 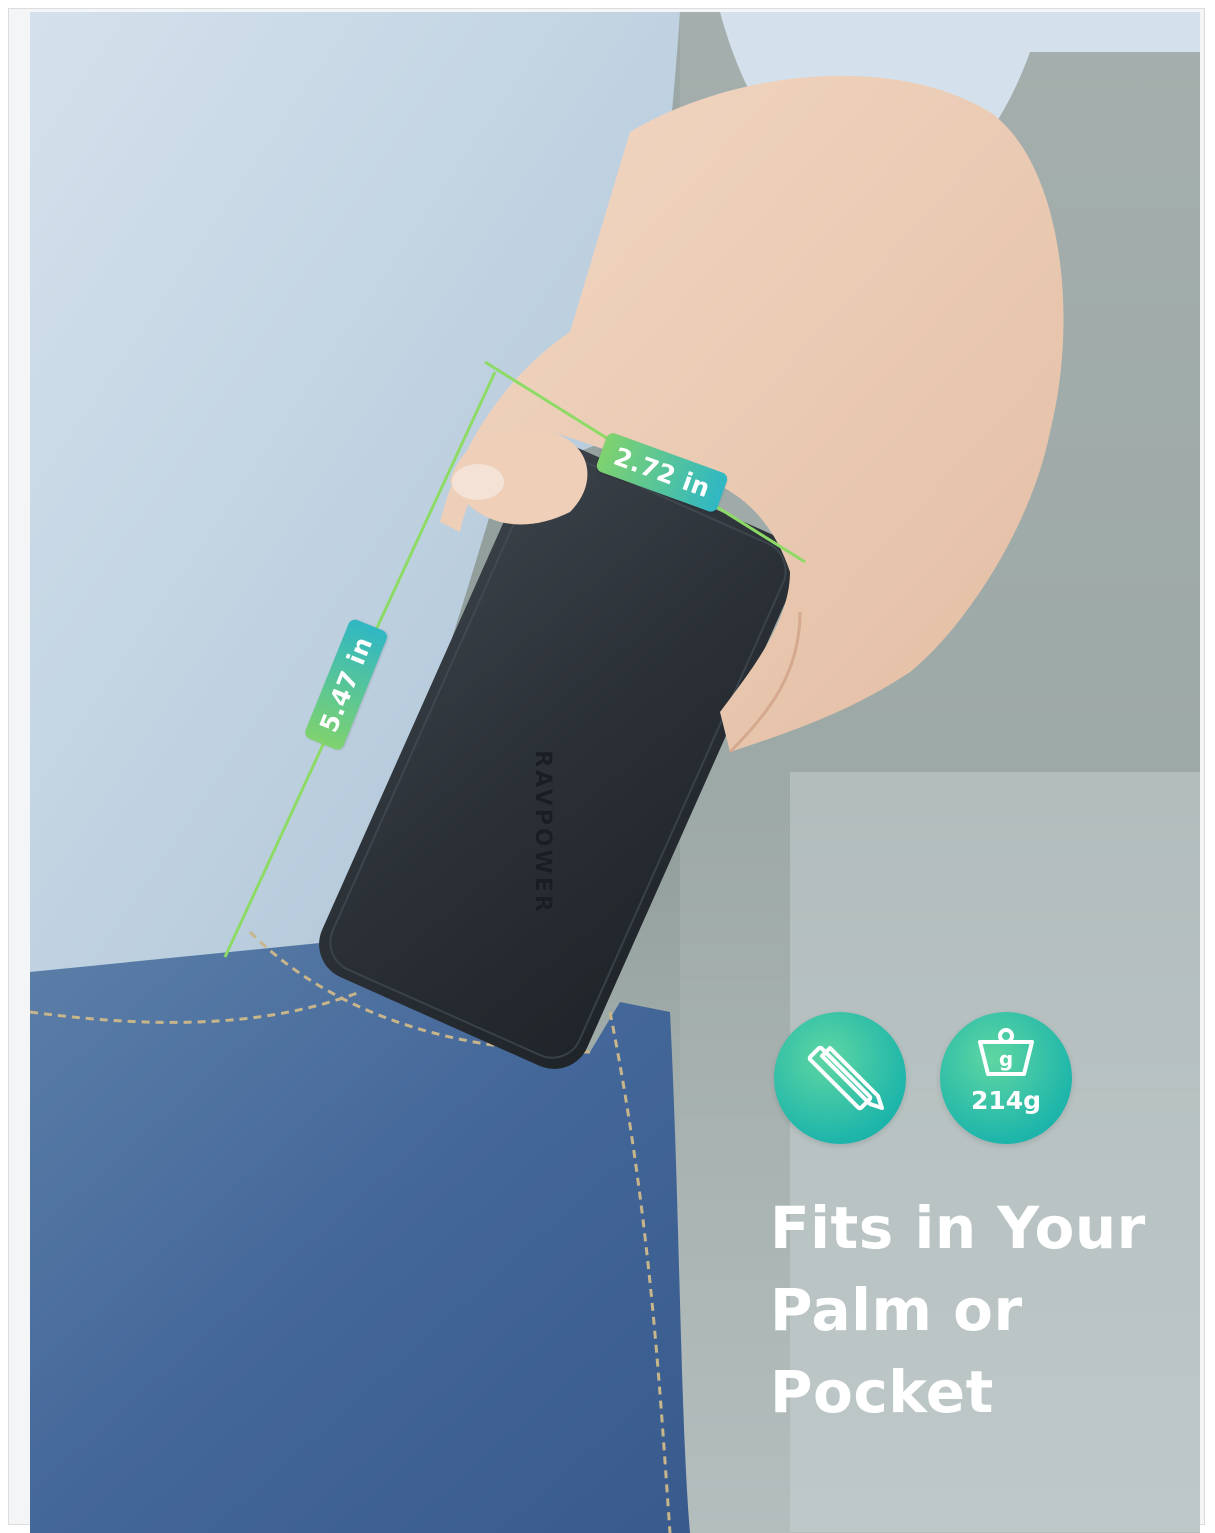 What do you see at coordinates (845, 1078) in the screenshot?
I see `pencil-ruler-icon` at bounding box center [845, 1078].